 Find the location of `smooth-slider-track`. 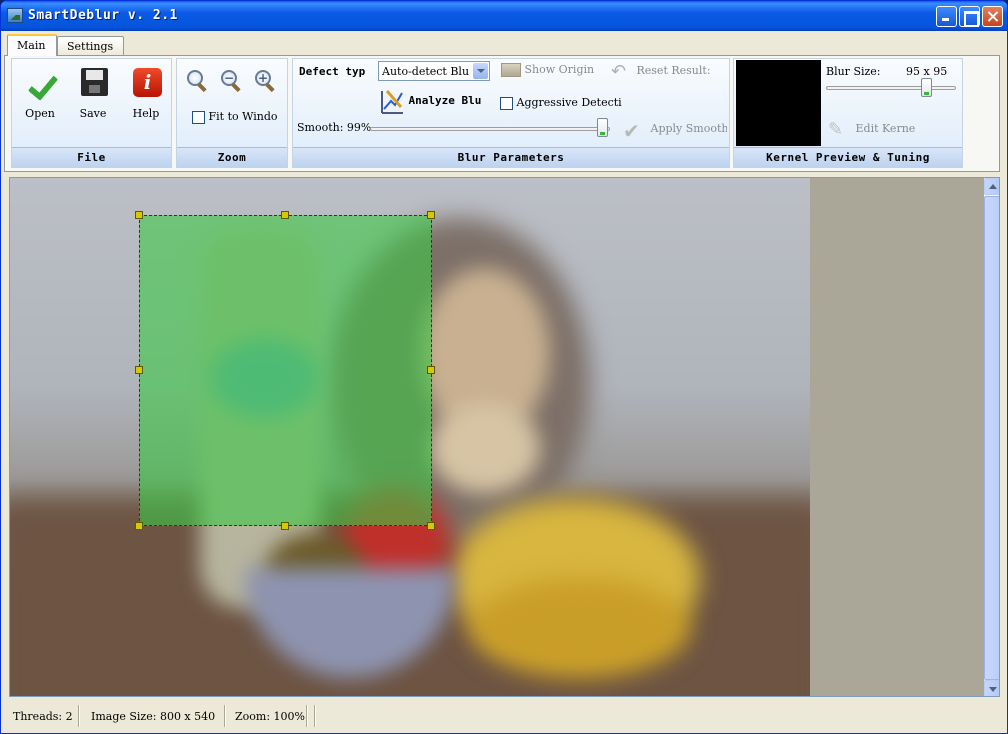

smooth-slider-track is located at coordinates (490, 129).